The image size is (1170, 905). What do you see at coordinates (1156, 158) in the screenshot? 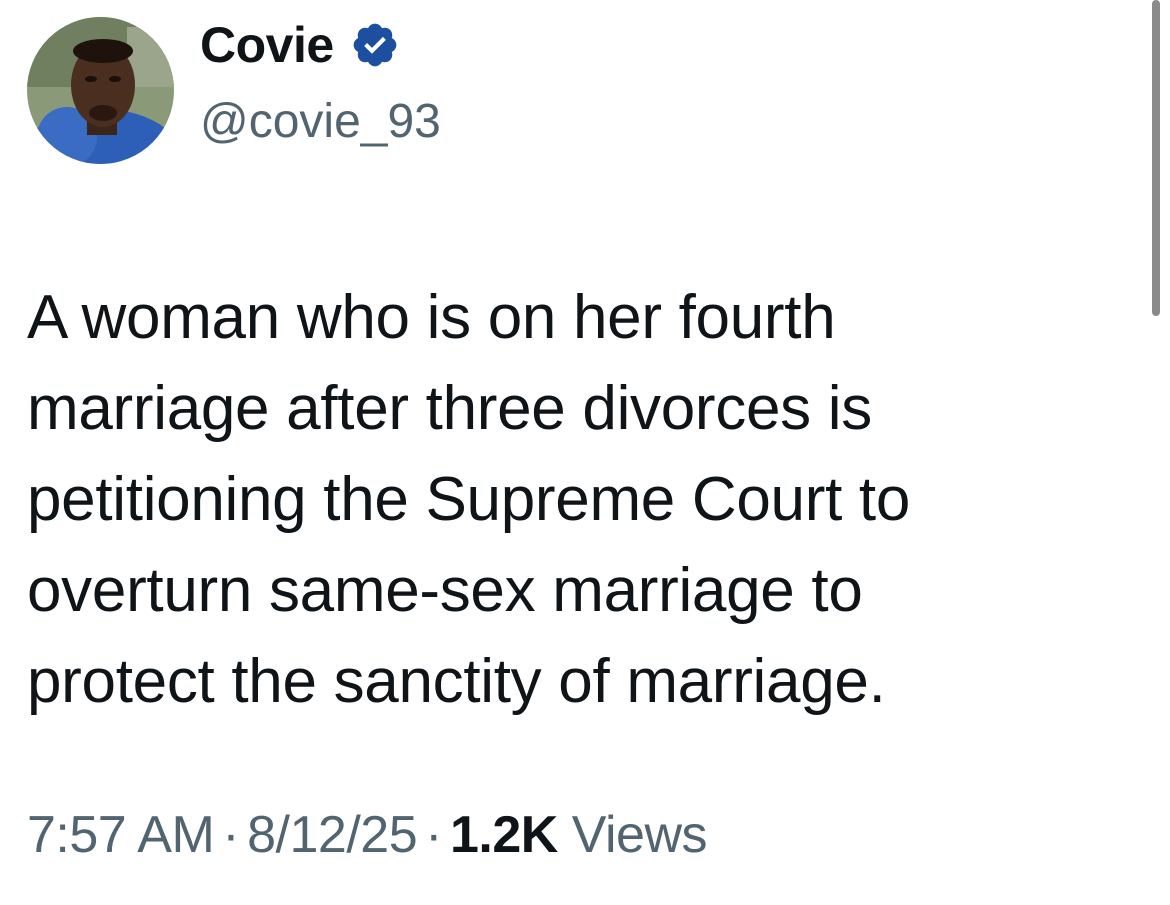
I see `scrollbar` at bounding box center [1156, 158].